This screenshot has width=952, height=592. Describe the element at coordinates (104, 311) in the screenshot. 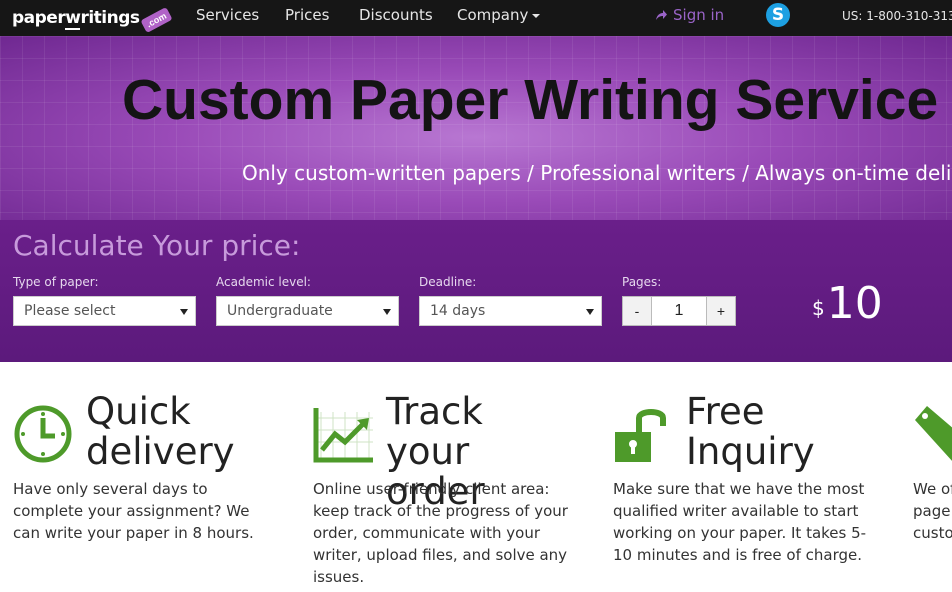

I see `type-of-paper-select: Please select` at that location.